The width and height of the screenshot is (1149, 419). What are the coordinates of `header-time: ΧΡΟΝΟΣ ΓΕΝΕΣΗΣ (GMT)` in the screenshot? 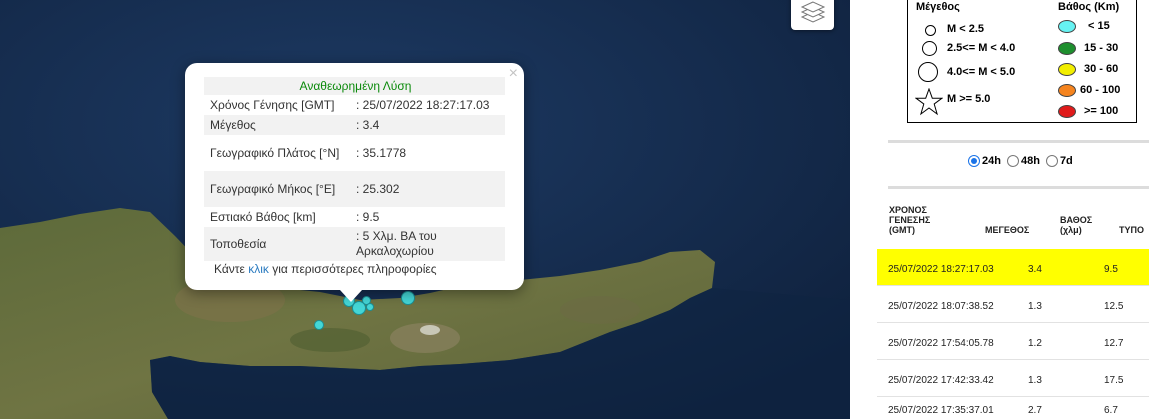 It's located at (909, 220).